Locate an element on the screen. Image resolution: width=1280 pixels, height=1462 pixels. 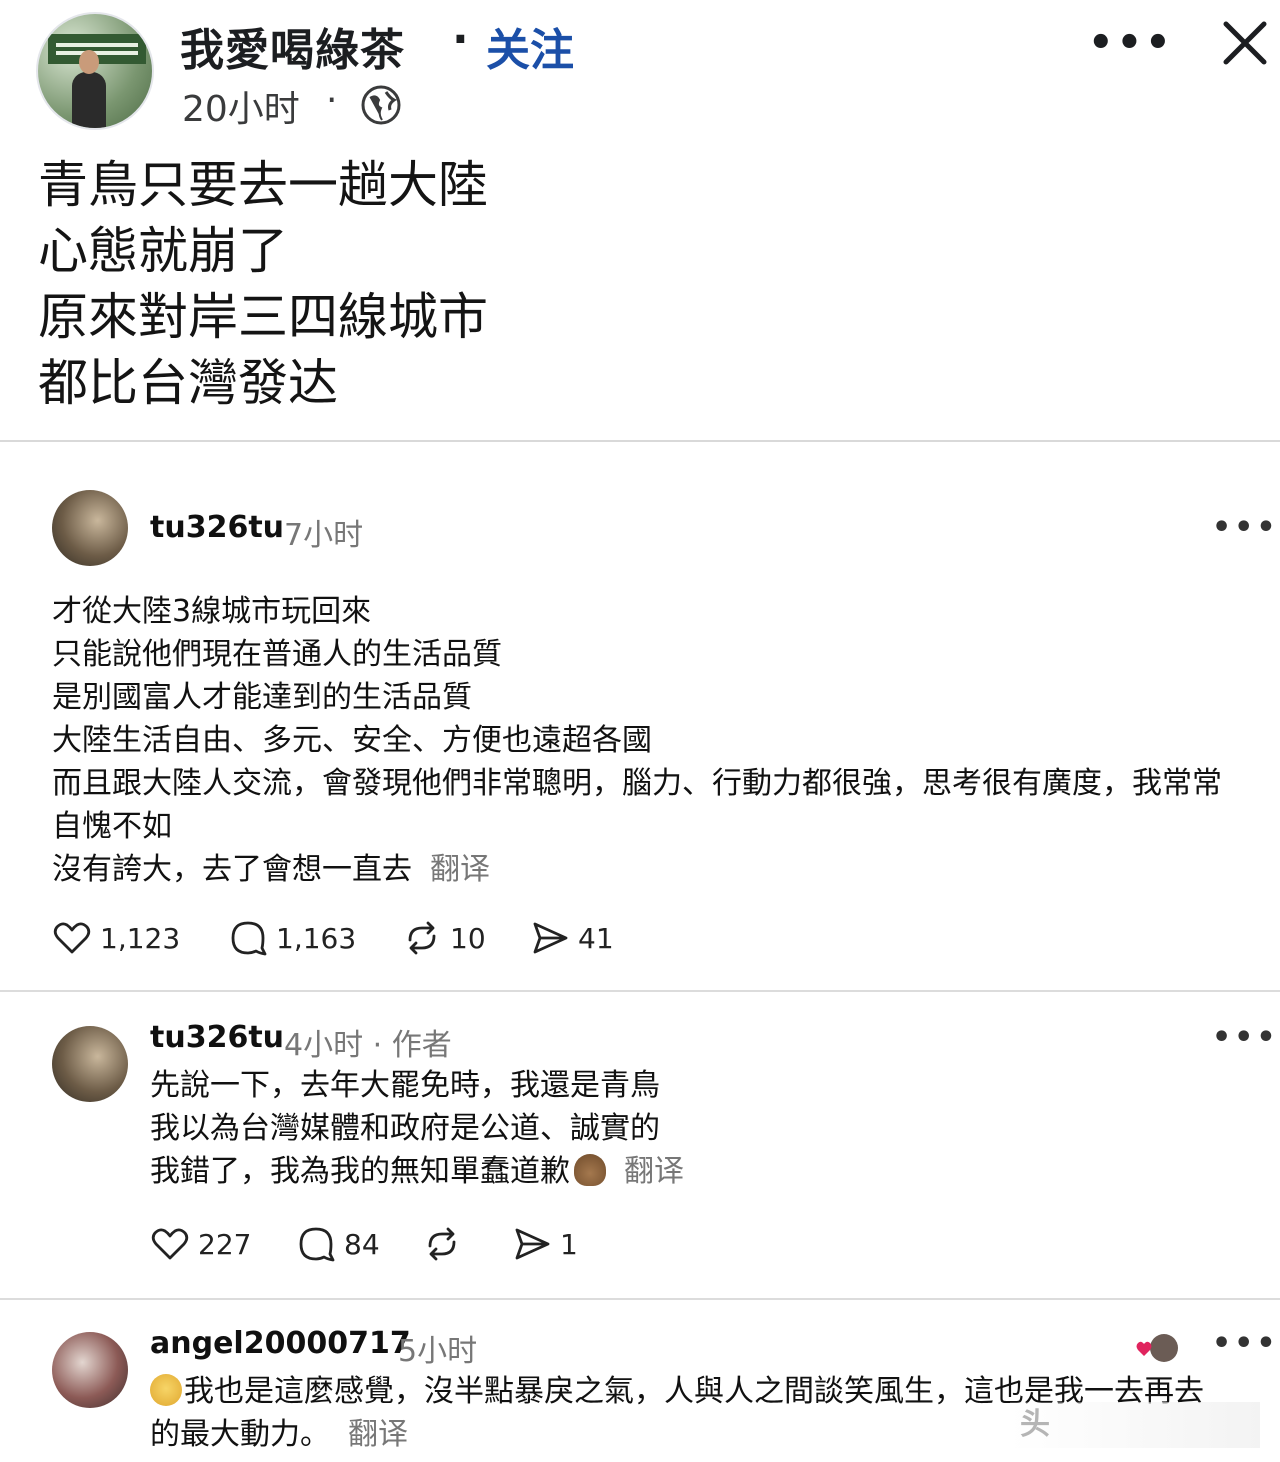
share-button: 1 is located at coordinates (545, 1244).